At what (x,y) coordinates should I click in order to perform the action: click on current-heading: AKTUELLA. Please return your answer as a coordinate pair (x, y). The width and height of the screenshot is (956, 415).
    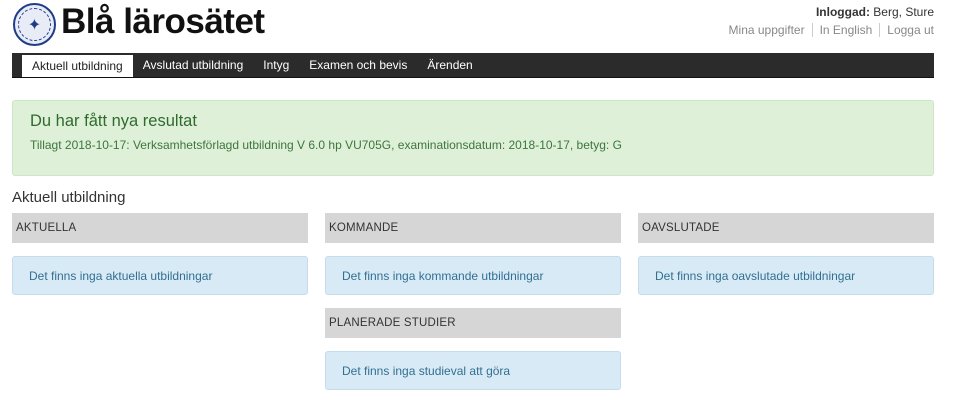
    Looking at the image, I should click on (160, 228).